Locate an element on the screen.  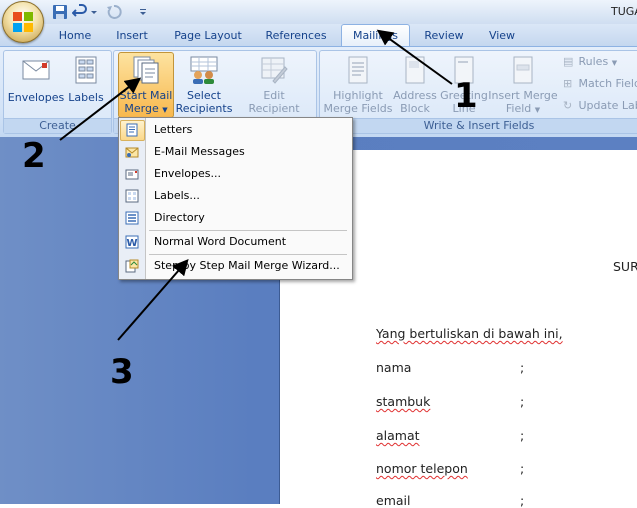
save-icon is located at coordinates (60, 12).